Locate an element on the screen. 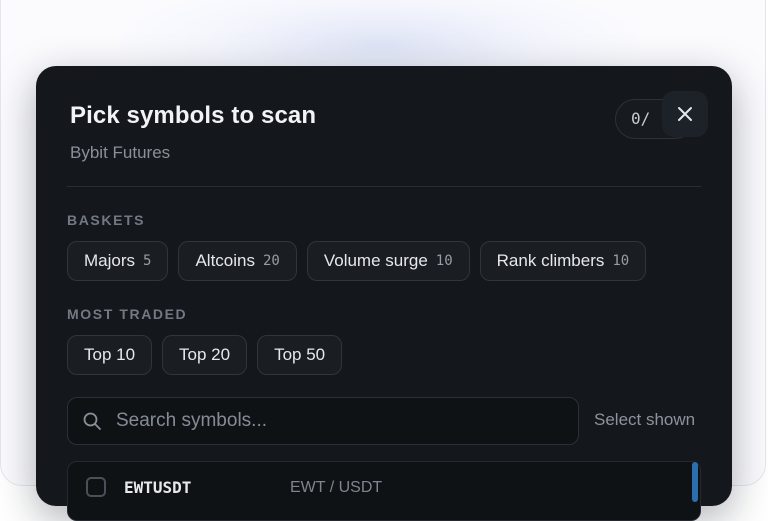  list-scrollbar is located at coordinates (695, 482).